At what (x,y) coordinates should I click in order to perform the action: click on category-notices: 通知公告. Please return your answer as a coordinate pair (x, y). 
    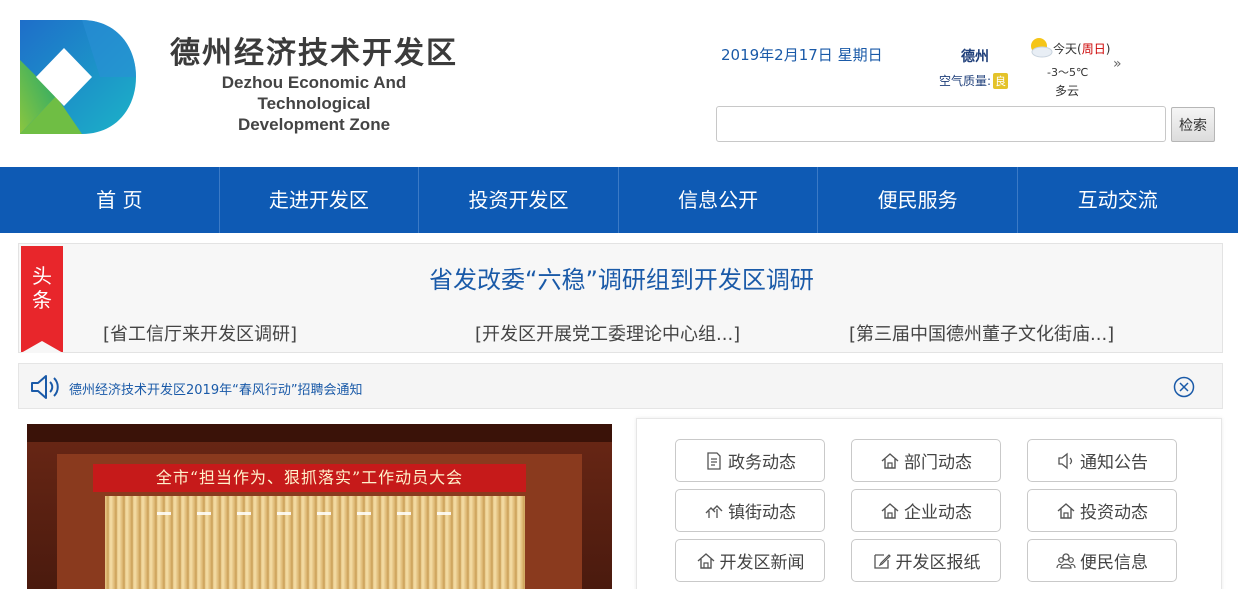
    Looking at the image, I should click on (1102, 460).